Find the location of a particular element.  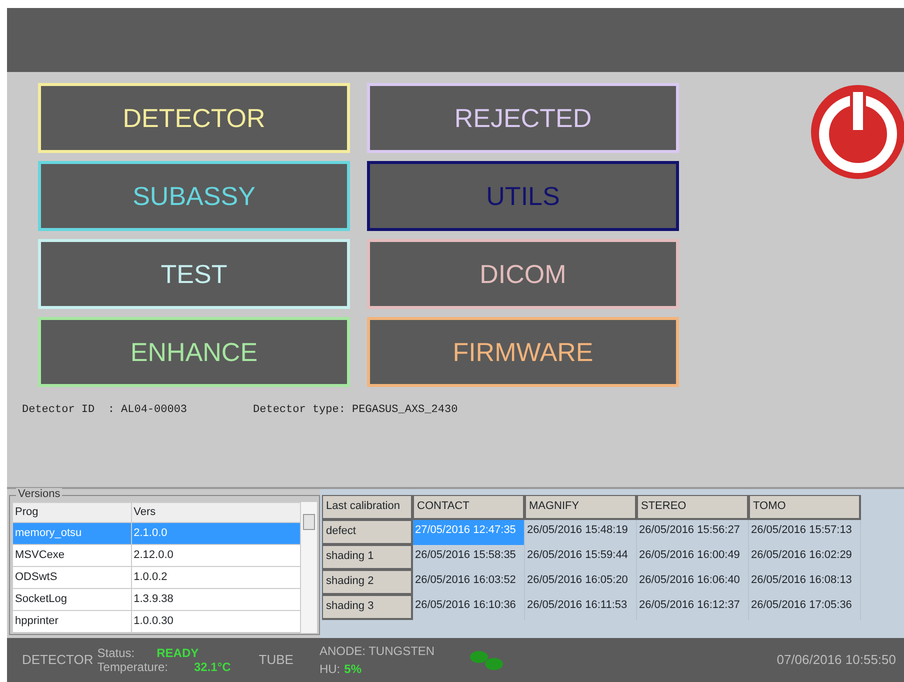

table-cell: 26/05/2016 17:05:36 is located at coordinates (805, 607).